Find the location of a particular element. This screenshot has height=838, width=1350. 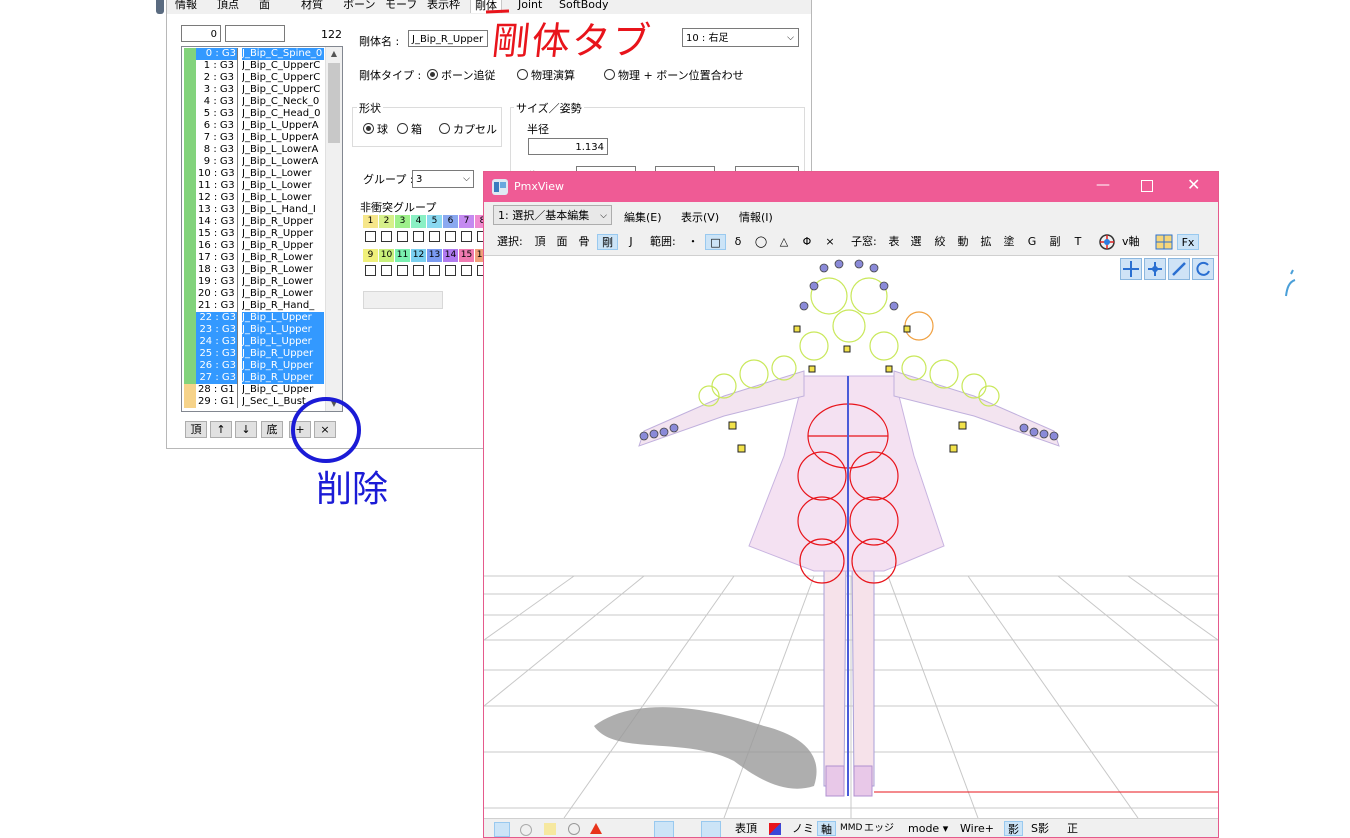

range-phi: Φ is located at coordinates (807, 242).